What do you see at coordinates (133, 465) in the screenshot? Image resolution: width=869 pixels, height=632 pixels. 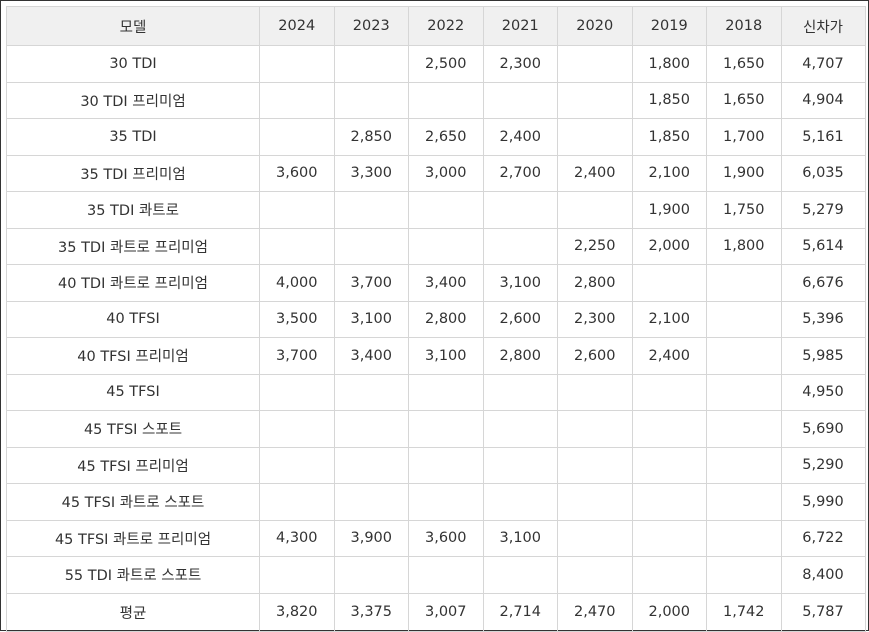 I see `model-name-cell: 45 TFSI 프리미엄` at bounding box center [133, 465].